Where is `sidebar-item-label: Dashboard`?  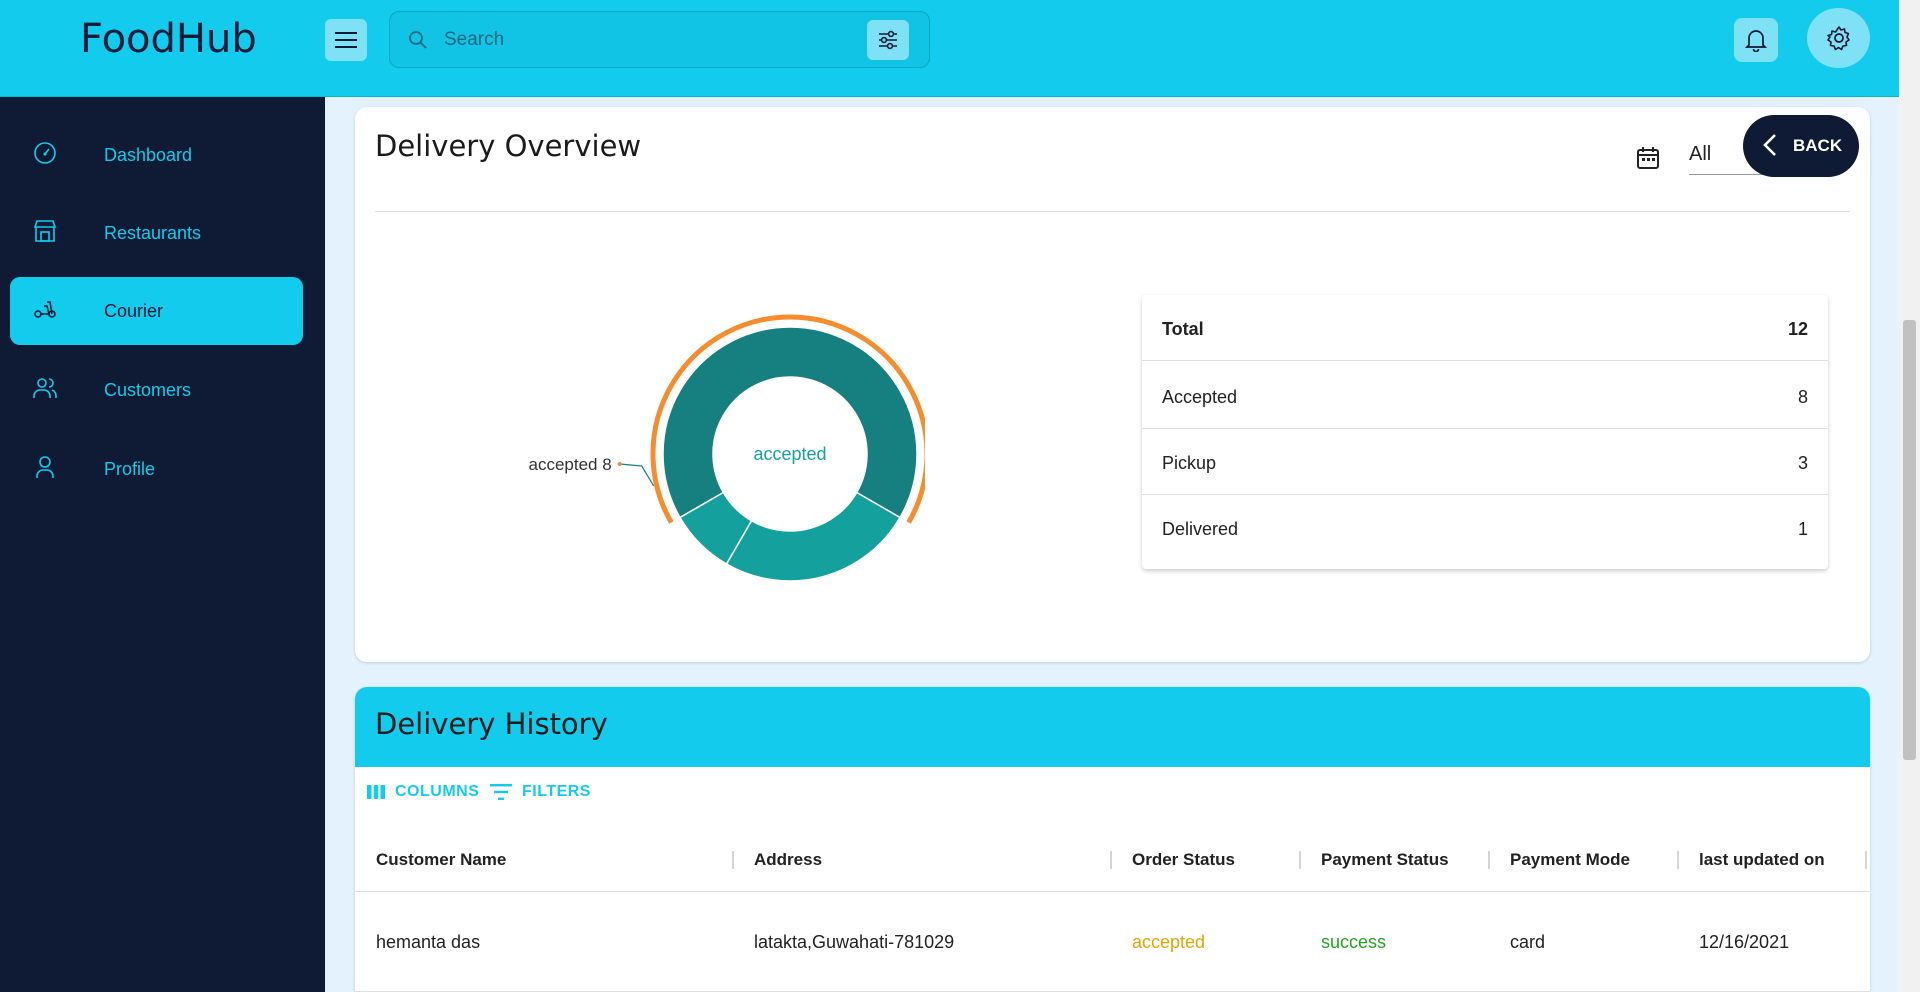 sidebar-item-label: Dashboard is located at coordinates (148, 154).